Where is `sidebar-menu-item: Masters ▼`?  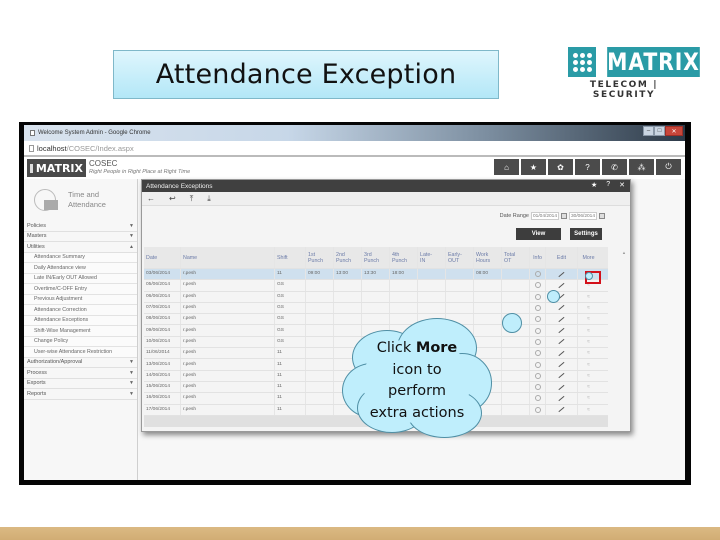 sidebar-menu-item: Masters ▼ is located at coordinates (80, 237).